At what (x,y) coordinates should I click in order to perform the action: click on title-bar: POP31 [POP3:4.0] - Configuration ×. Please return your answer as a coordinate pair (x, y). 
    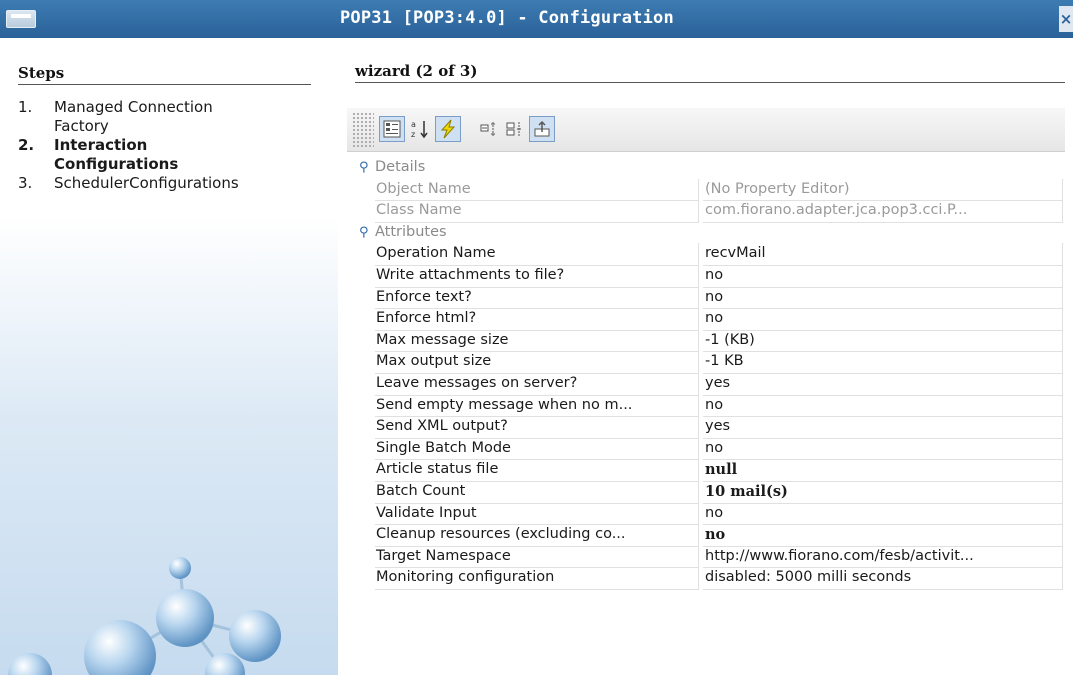
    Looking at the image, I should click on (536, 19).